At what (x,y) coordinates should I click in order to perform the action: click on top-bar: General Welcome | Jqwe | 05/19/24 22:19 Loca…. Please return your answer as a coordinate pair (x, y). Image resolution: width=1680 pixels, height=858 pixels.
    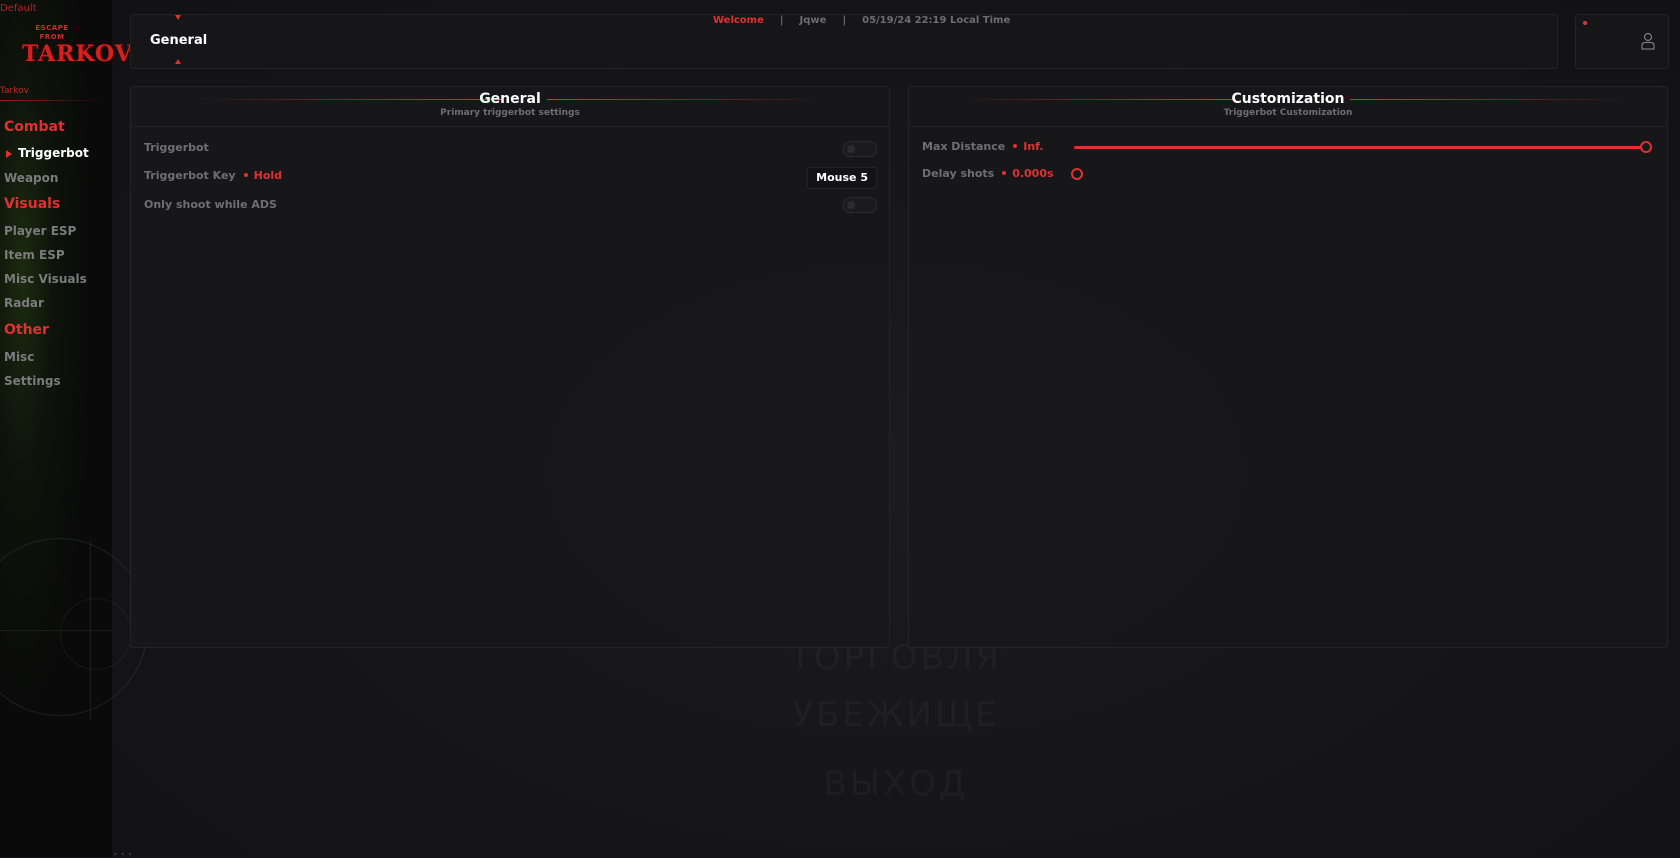
    Looking at the image, I should click on (844, 41).